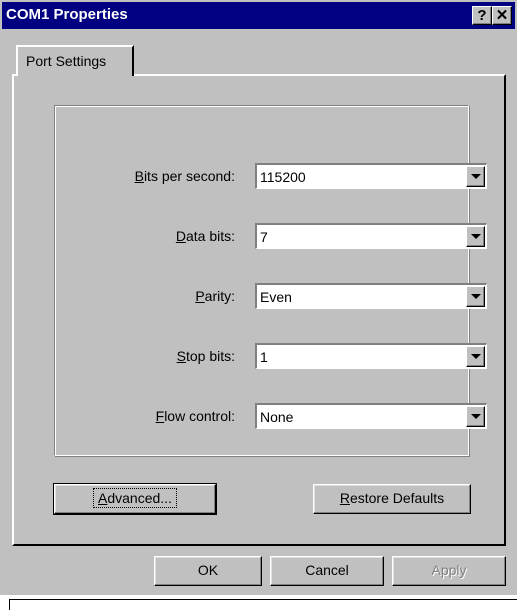 The width and height of the screenshot is (517, 610). I want to click on data-bits-label: Data bits:, so click(205, 236).